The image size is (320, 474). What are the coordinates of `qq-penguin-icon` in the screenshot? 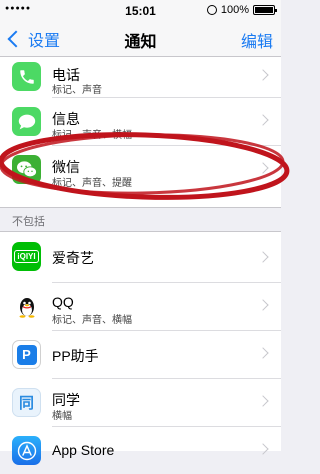 It's located at (26, 306).